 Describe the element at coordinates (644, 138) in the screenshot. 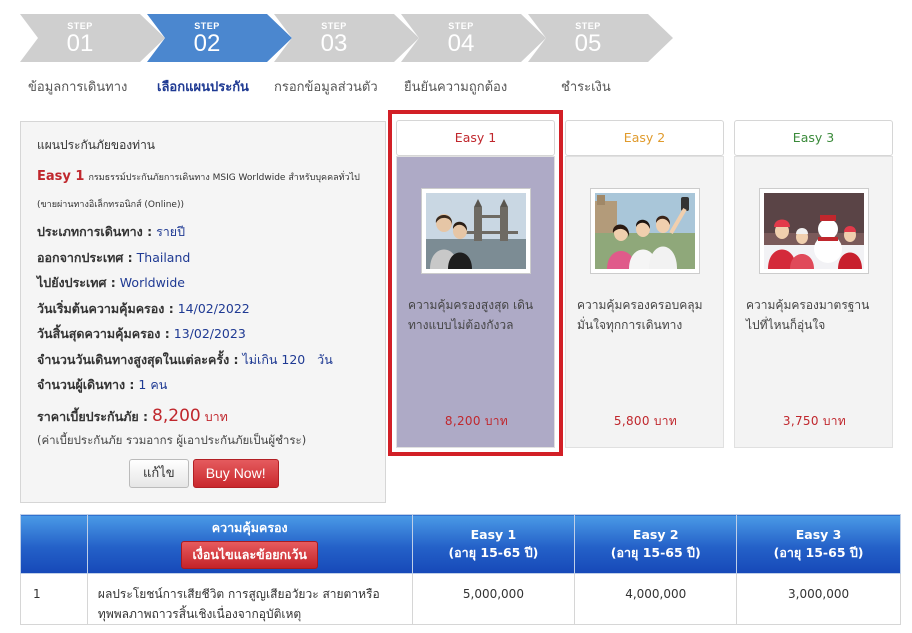

I see `plan-header: Easy 2` at that location.